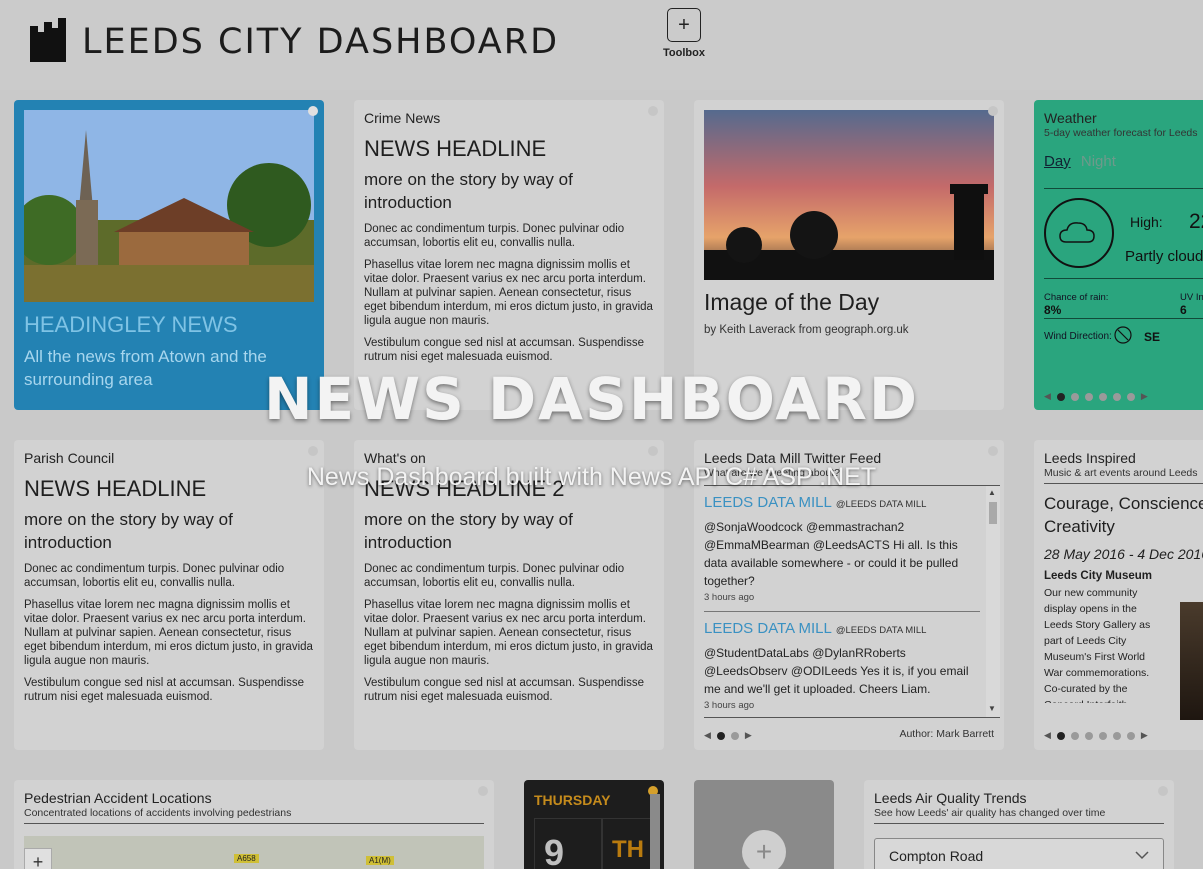  I want to click on tab-day: Day, so click(1057, 161).